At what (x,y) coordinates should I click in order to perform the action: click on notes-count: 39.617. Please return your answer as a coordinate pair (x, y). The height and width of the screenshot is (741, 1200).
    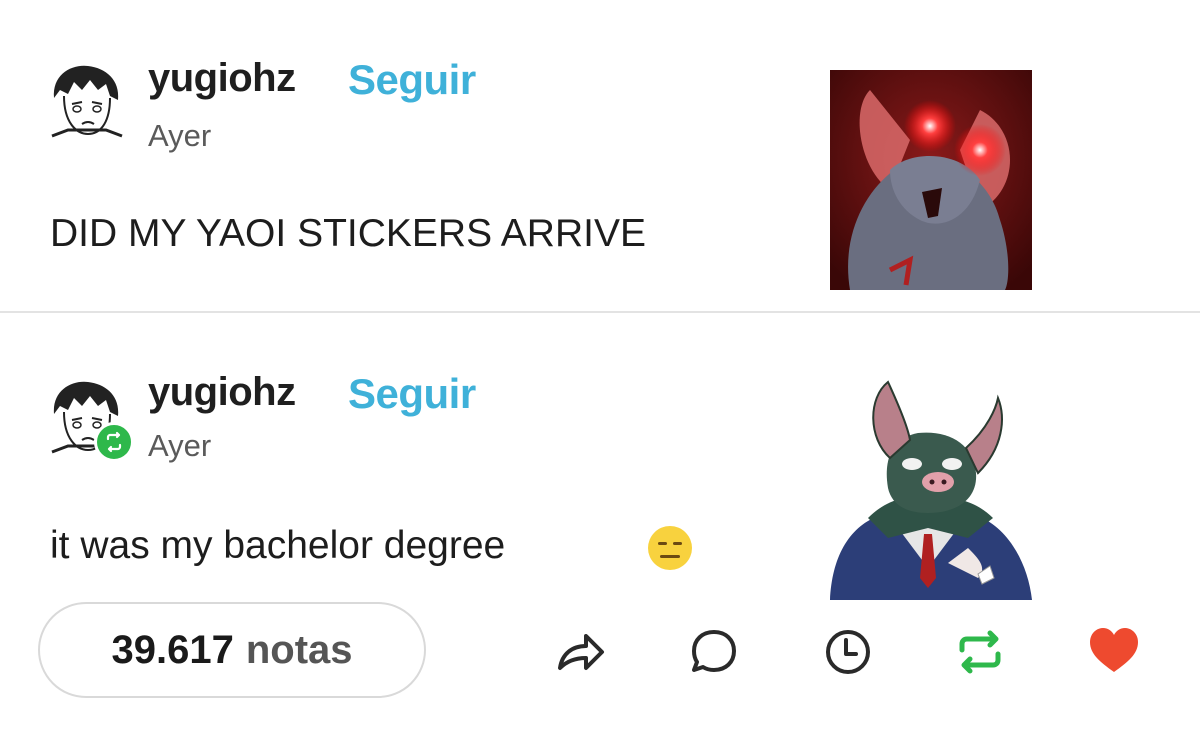
    Looking at the image, I should click on (172, 649).